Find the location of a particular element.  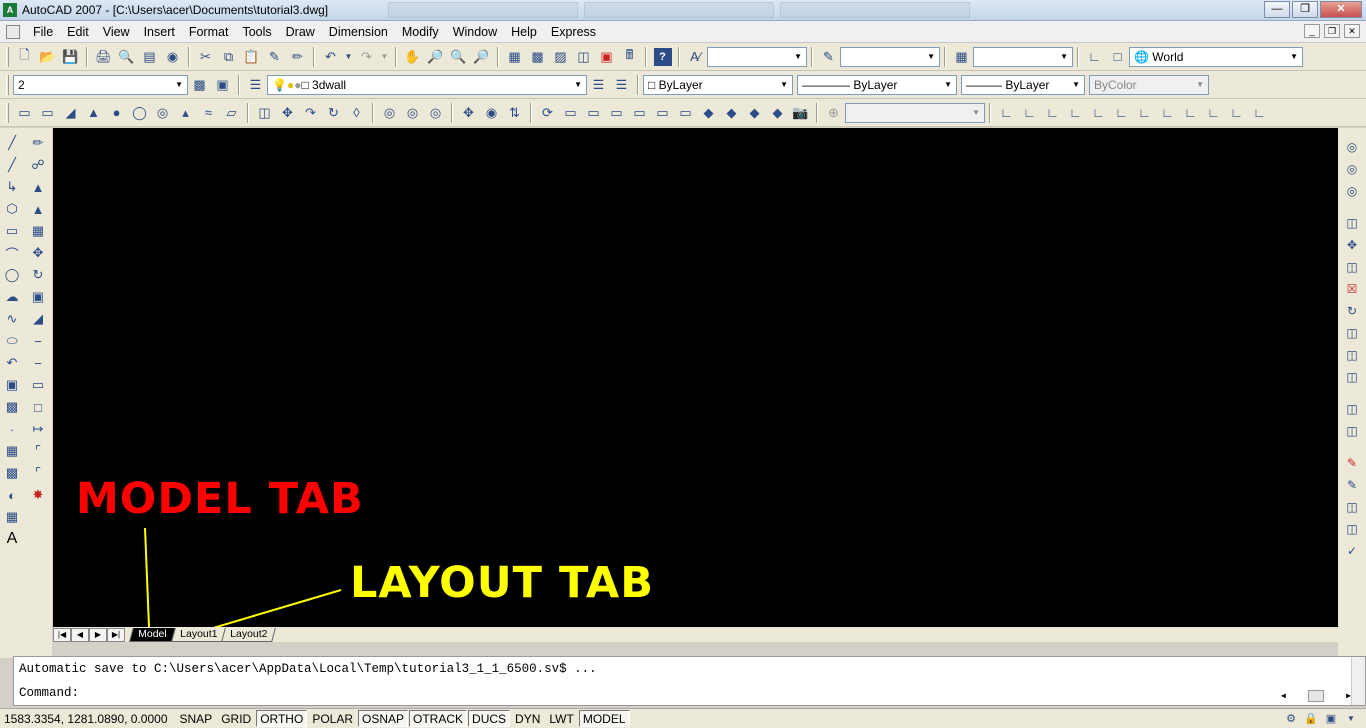

chamfer-icon: ⌜ is located at coordinates (38, 451).